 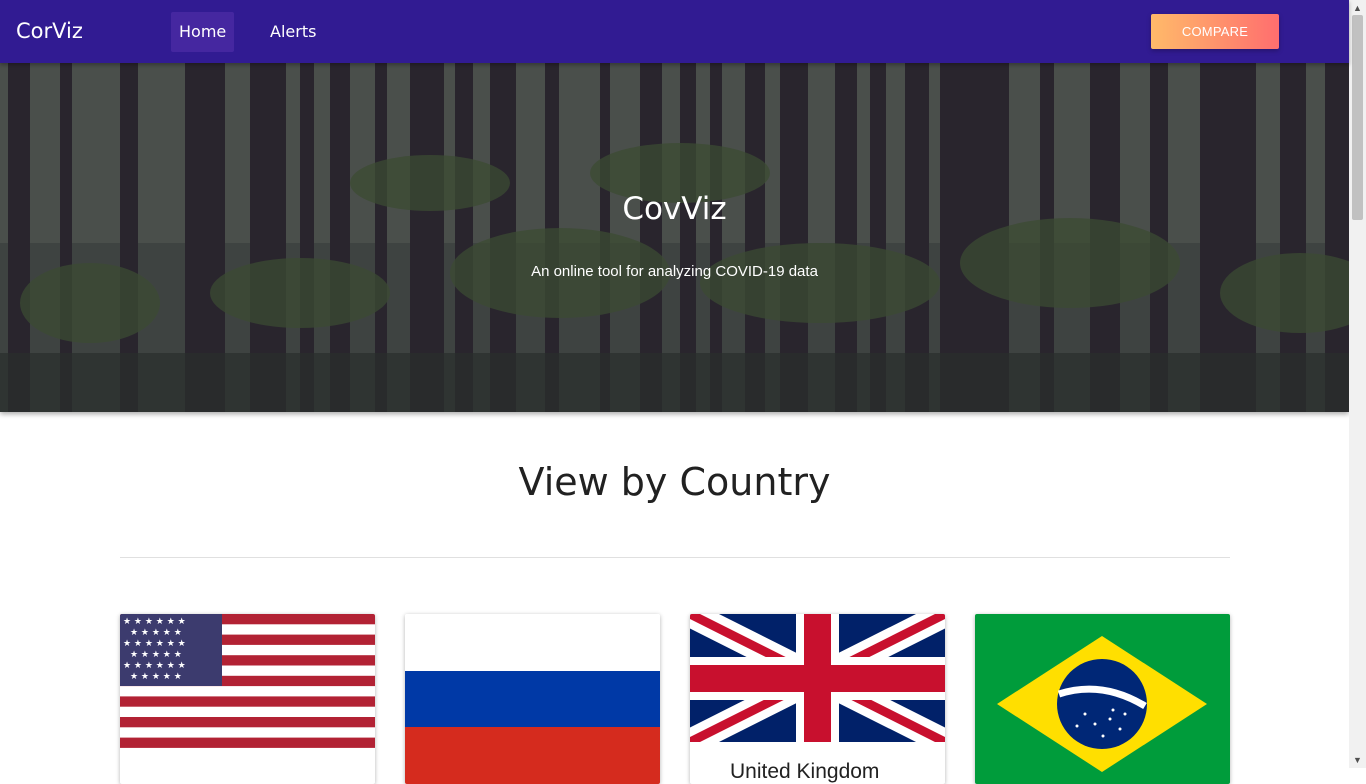 I want to click on country-card-uk: United Kingdom, so click(x=817, y=699).